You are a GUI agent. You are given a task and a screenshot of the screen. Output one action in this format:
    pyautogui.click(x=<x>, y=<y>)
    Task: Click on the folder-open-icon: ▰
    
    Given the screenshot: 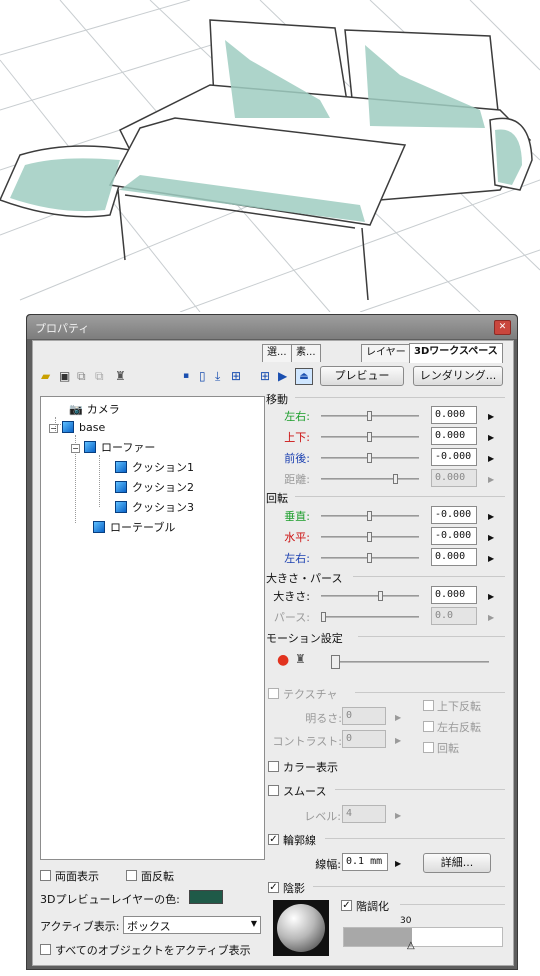 What is the action you would take?
    pyautogui.click(x=45, y=376)
    